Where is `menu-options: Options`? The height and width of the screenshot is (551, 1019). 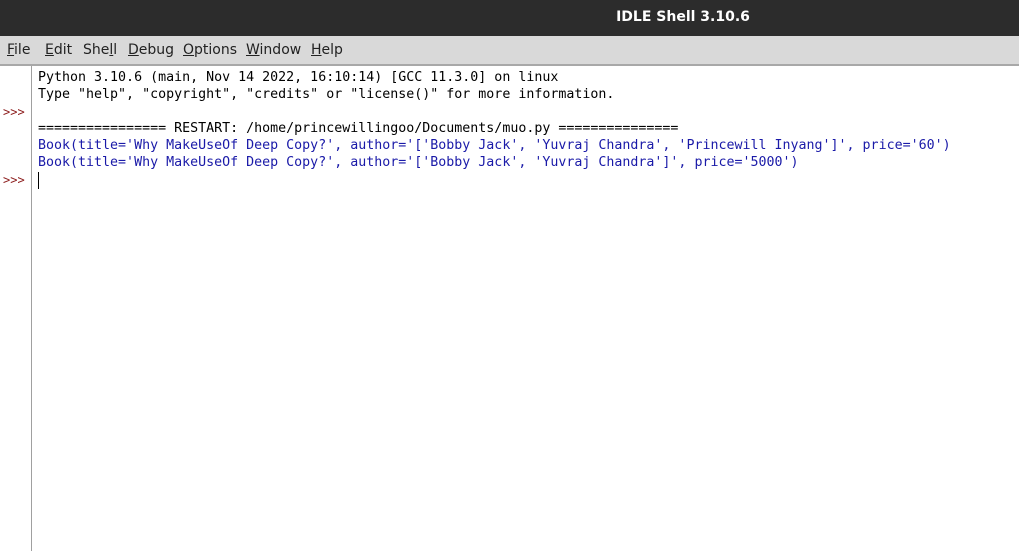
menu-options: Options is located at coordinates (210, 50).